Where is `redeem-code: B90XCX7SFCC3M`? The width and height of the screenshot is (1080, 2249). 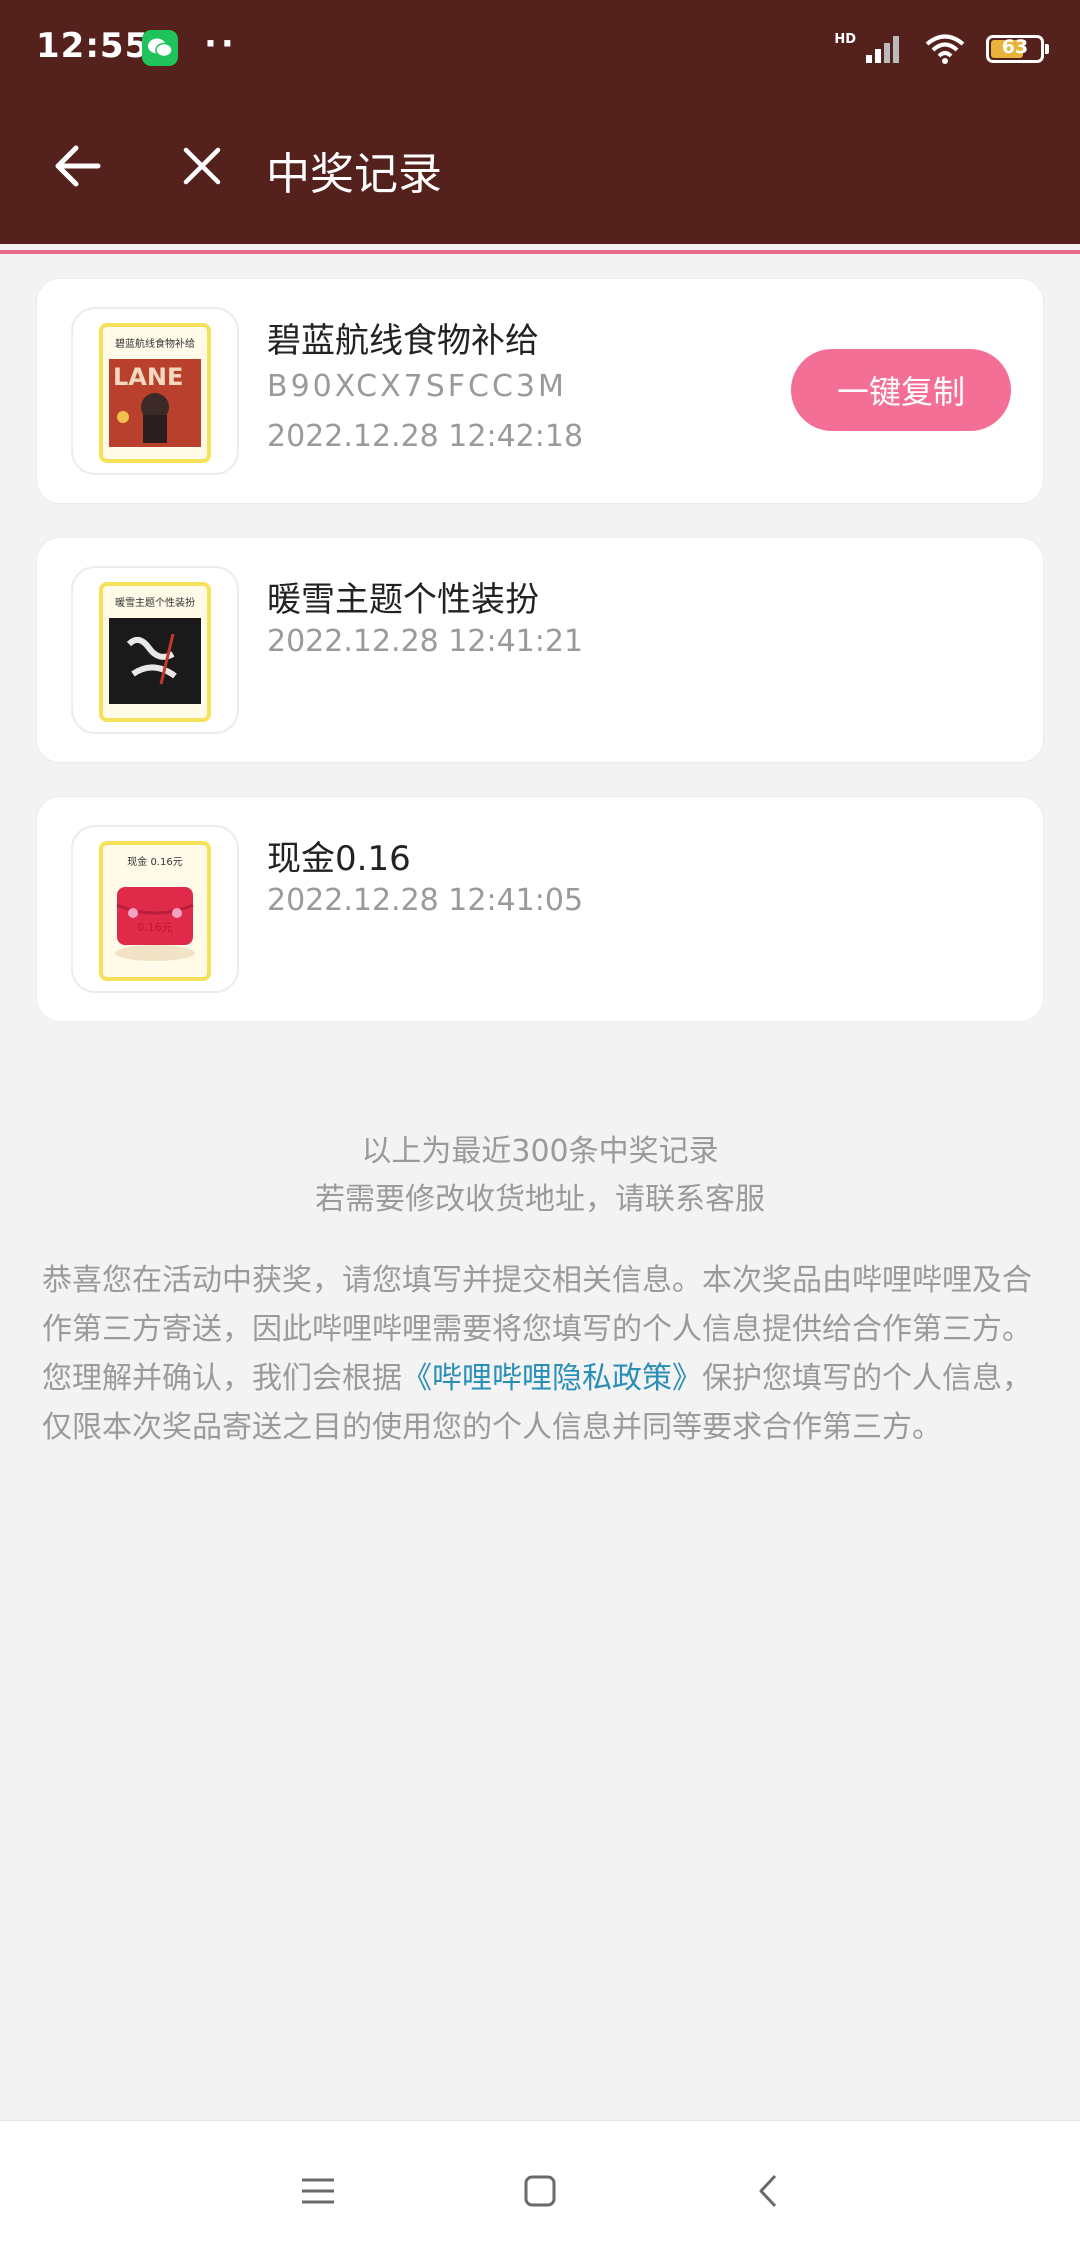 redeem-code: B90XCX7SFCC3M is located at coordinates (417, 386).